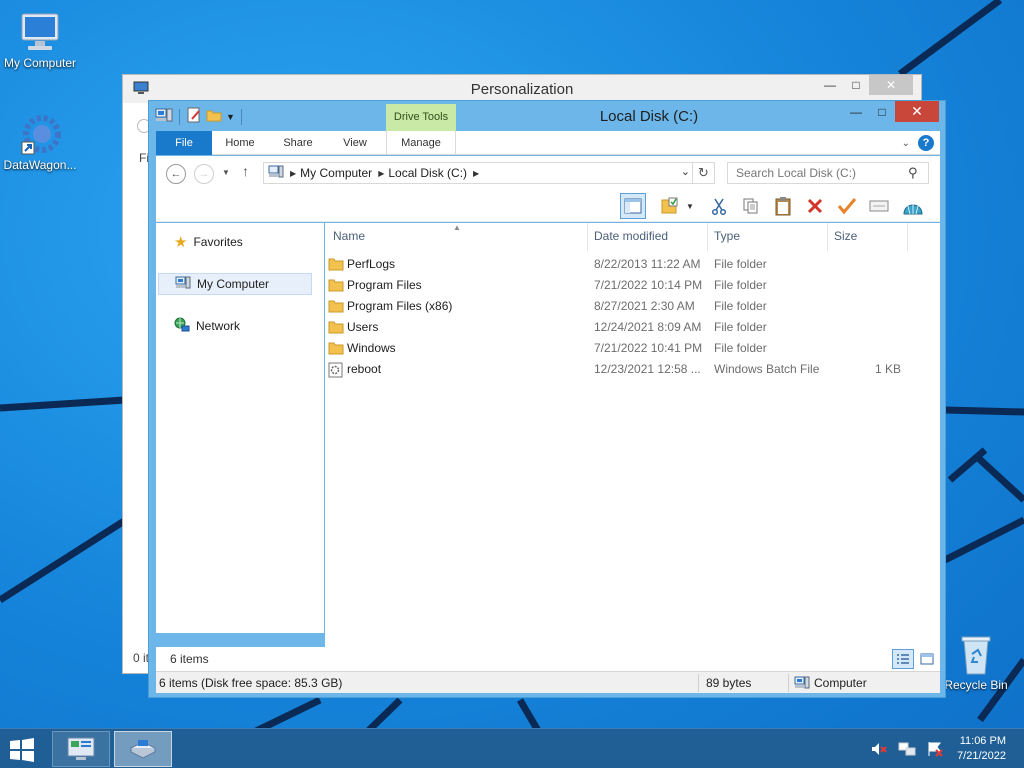 Image resolution: width=1024 pixels, height=768 pixels. What do you see at coordinates (879, 206) in the screenshot?
I see `properties-button` at bounding box center [879, 206].